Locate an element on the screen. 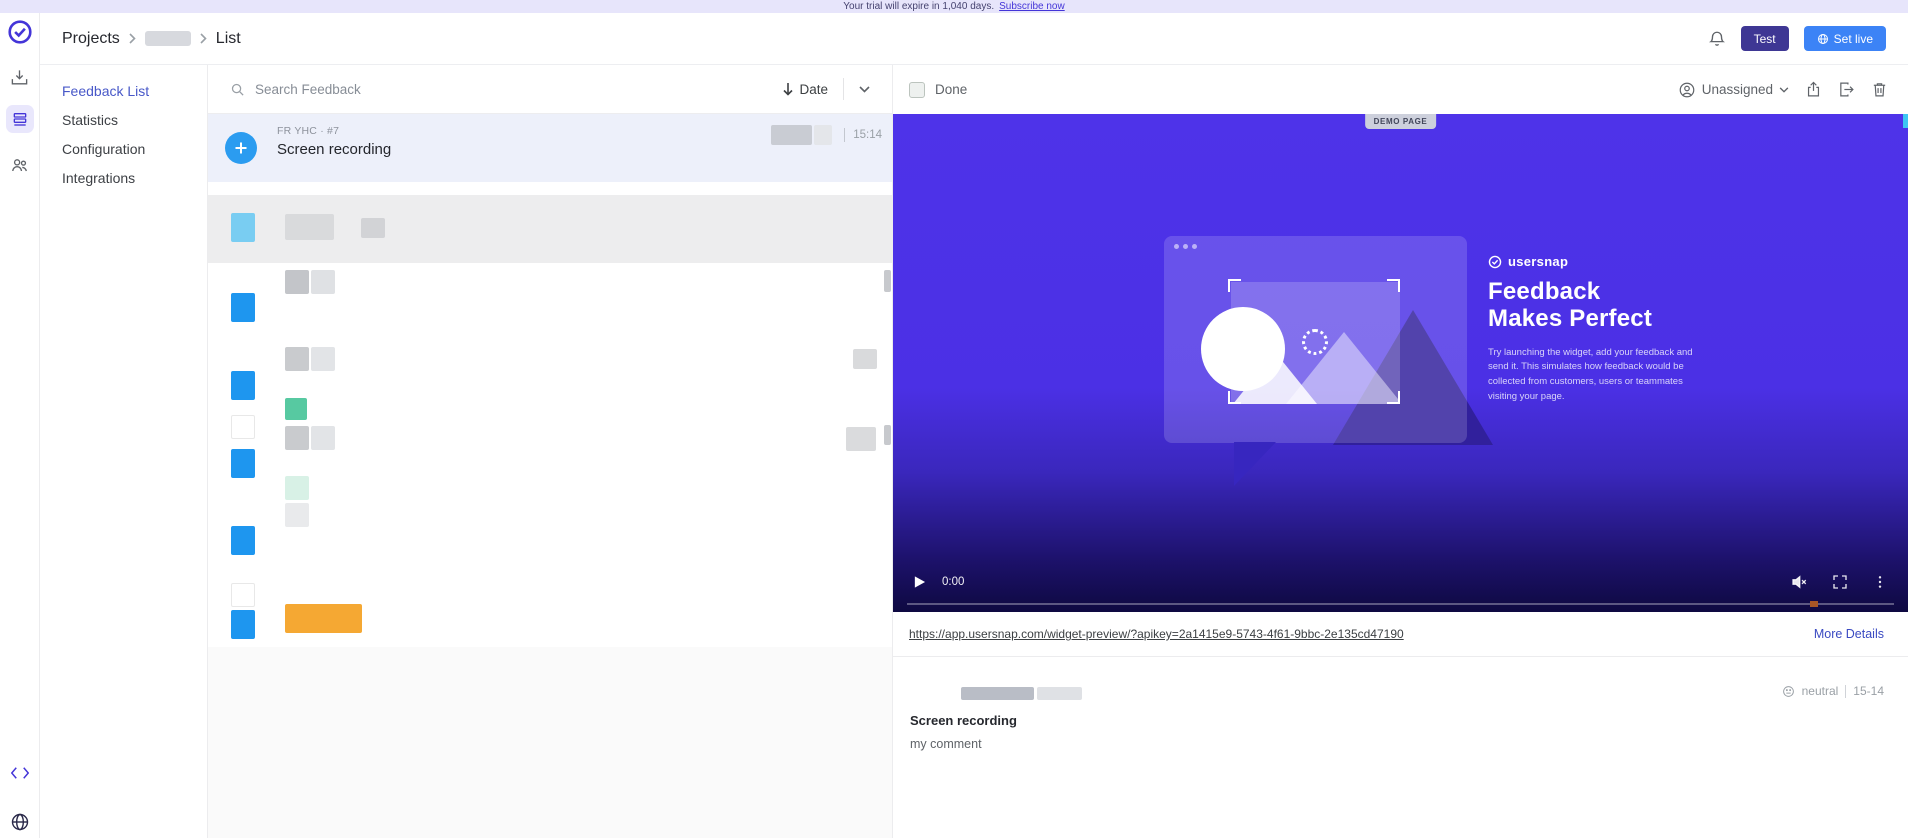 The height and width of the screenshot is (838, 1908). feedback-item-time: 15:14 is located at coordinates (863, 135).